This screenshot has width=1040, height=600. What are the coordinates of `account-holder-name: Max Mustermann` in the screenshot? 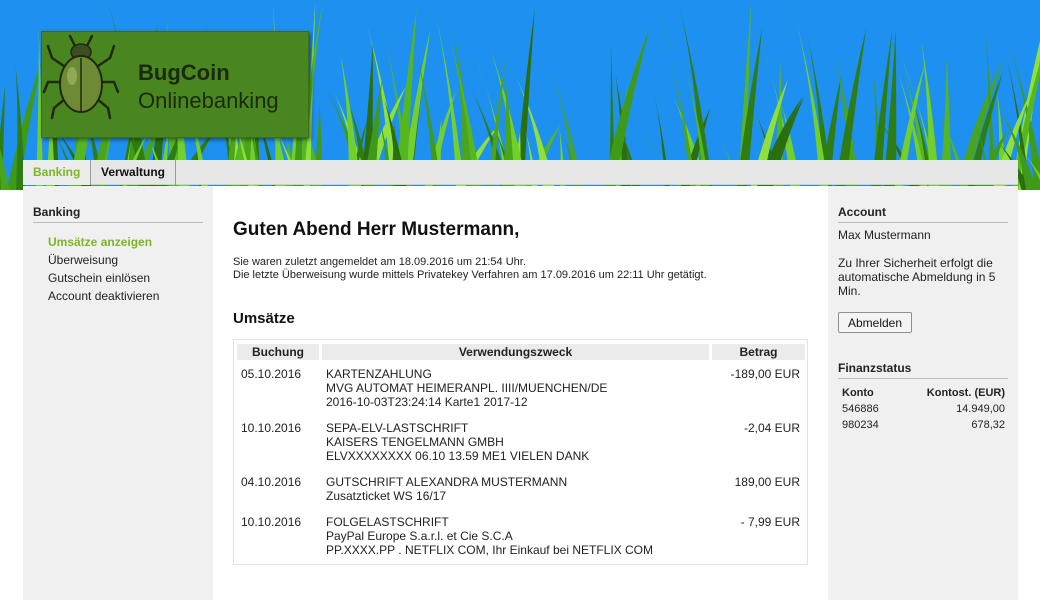 It's located at (884, 235).